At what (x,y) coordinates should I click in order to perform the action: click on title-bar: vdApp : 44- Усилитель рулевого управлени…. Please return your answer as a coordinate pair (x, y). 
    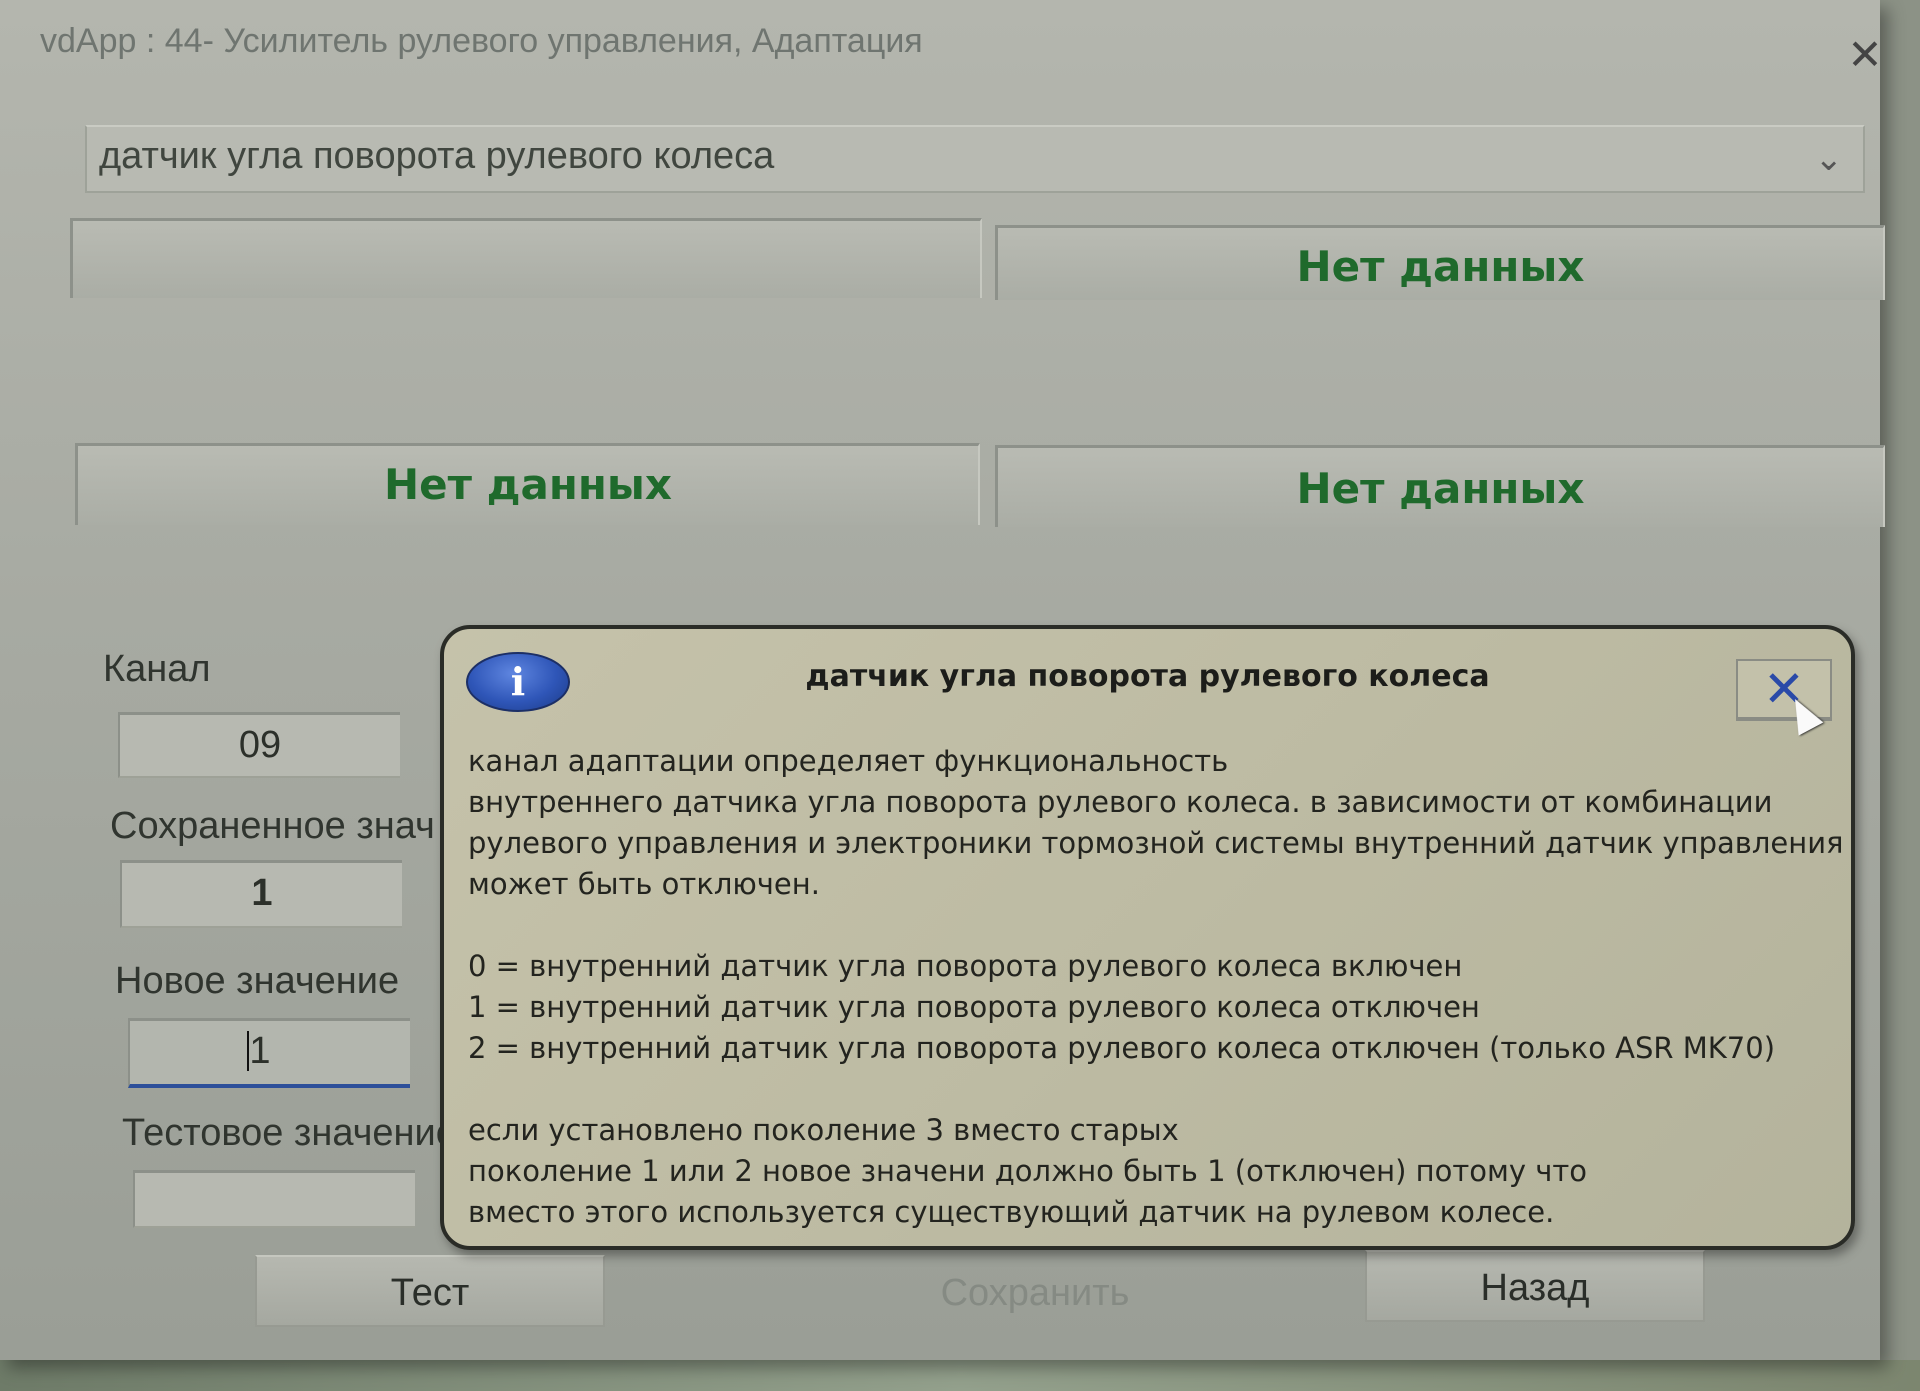
    Looking at the image, I should click on (941, 45).